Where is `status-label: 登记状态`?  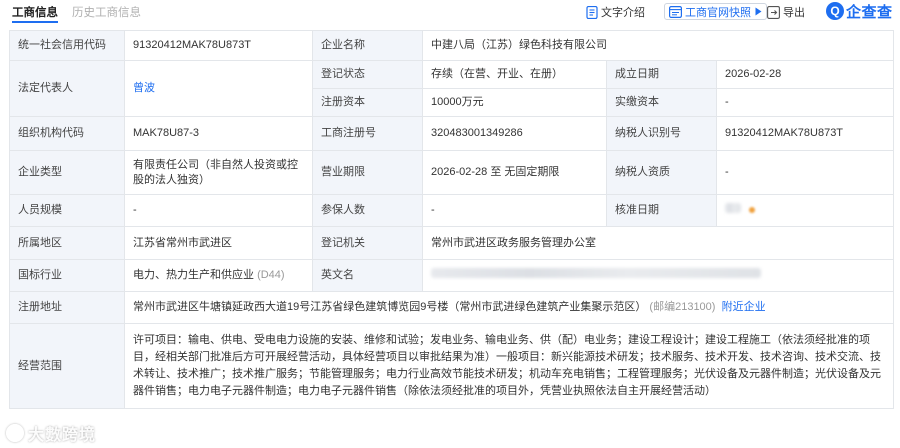
status-label: 登记状态 is located at coordinates (367, 74).